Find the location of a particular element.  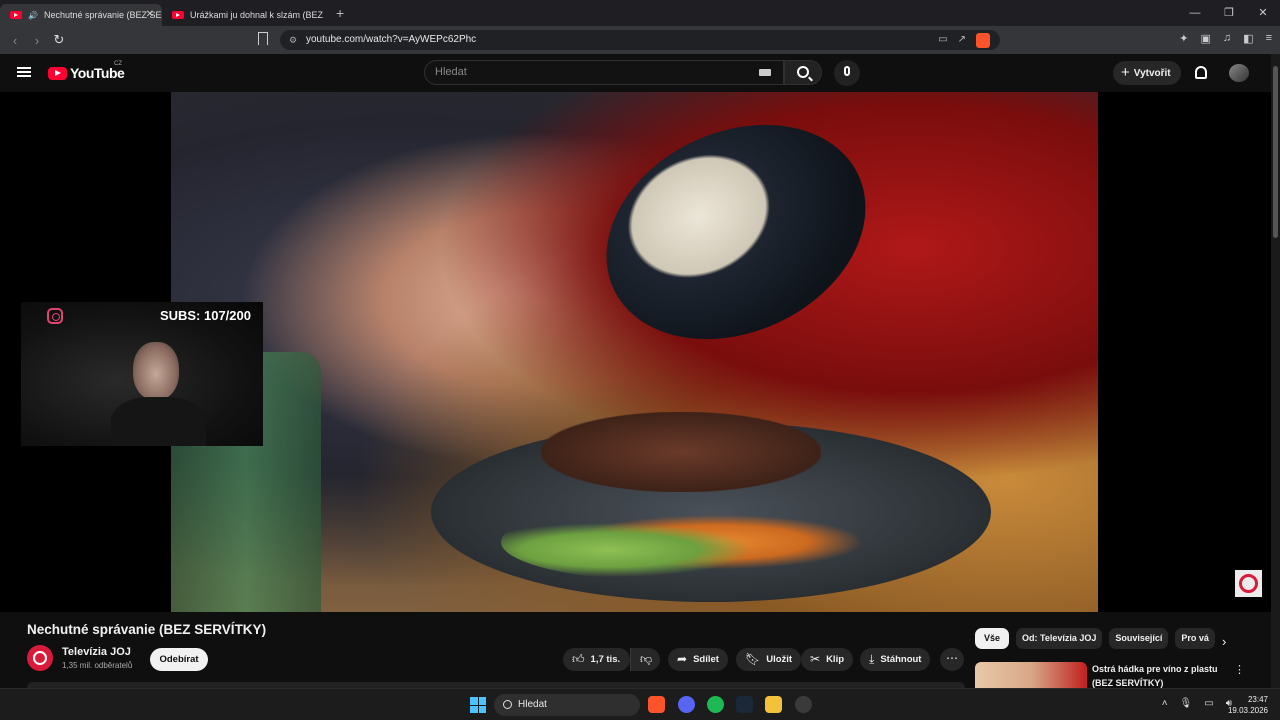

bookmark-icon is located at coordinates (263, 38).